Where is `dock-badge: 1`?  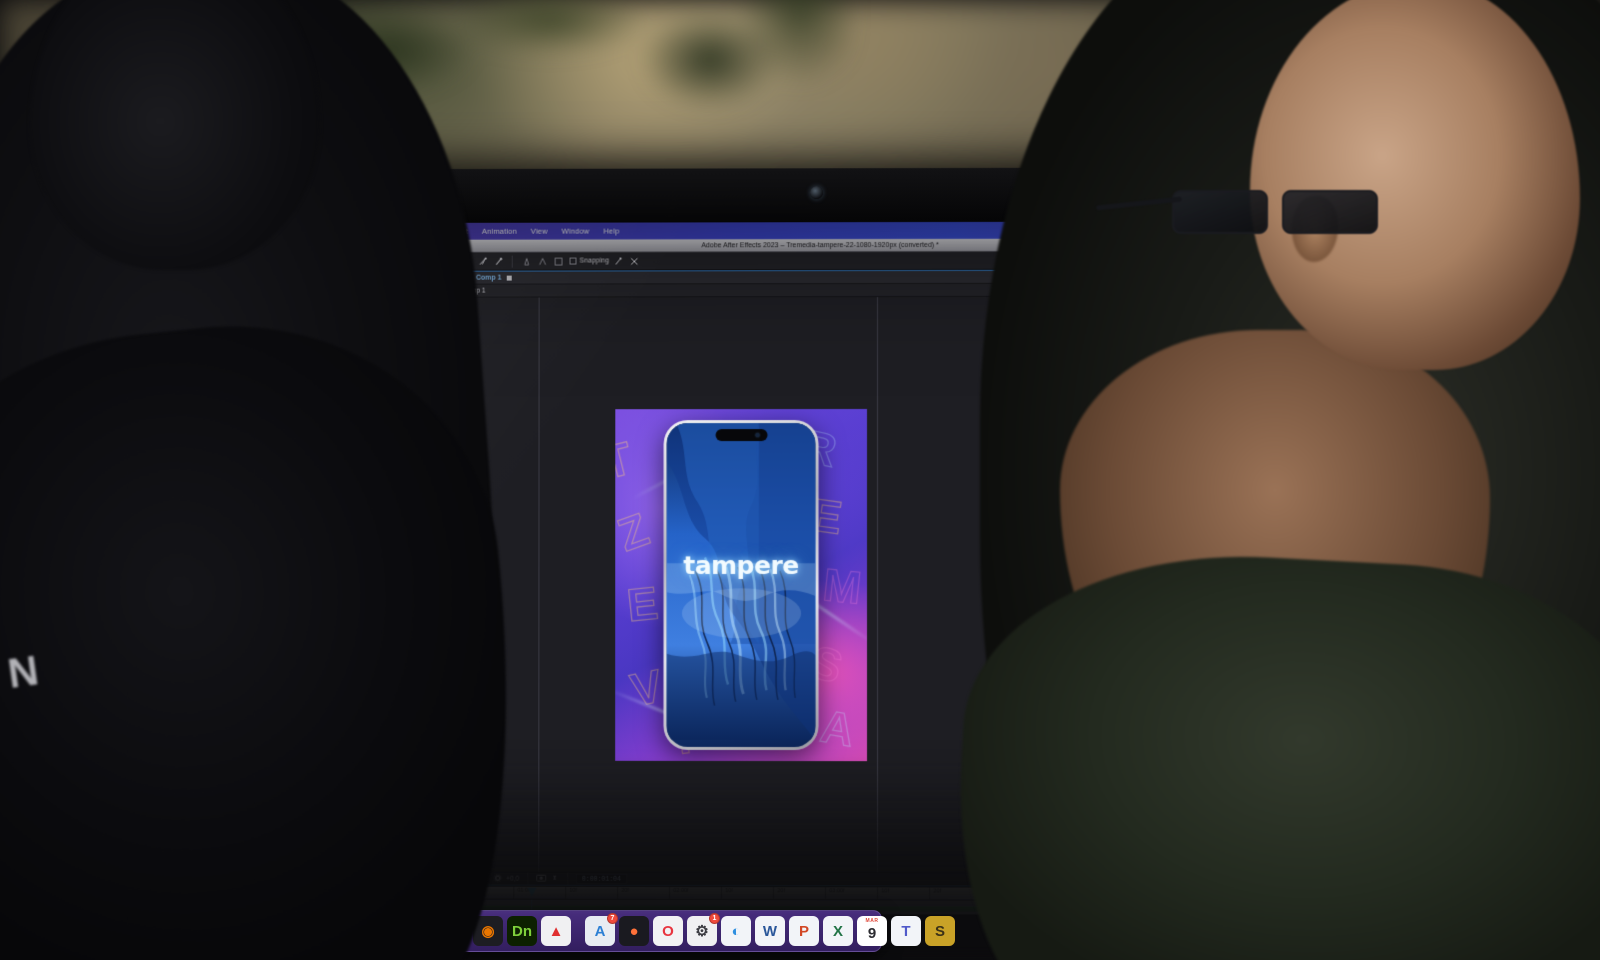
dock-badge: 1 is located at coordinates (714, 918).